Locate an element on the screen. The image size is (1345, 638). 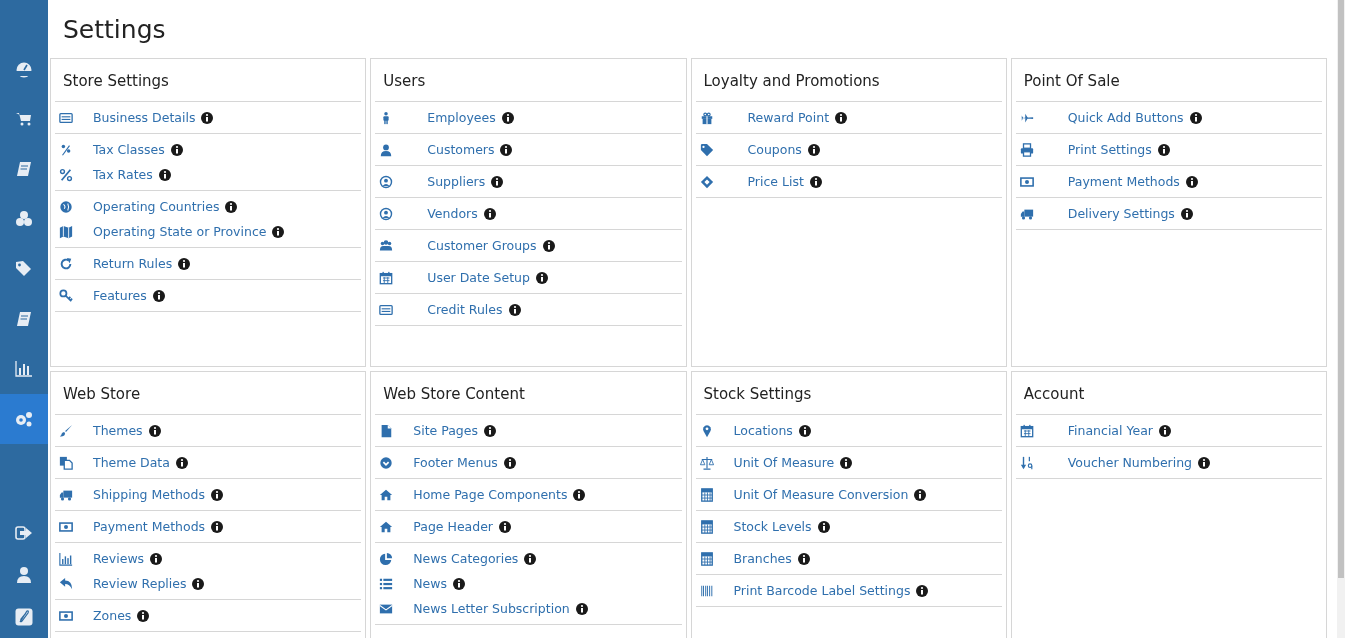
settings-link: Themes is located at coordinates (118, 430).